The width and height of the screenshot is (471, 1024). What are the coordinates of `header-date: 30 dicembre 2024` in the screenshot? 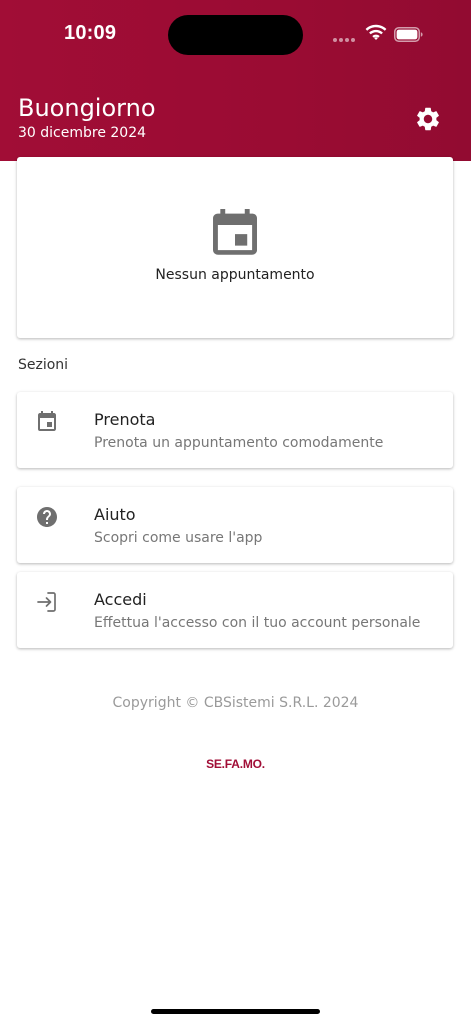 It's located at (82, 133).